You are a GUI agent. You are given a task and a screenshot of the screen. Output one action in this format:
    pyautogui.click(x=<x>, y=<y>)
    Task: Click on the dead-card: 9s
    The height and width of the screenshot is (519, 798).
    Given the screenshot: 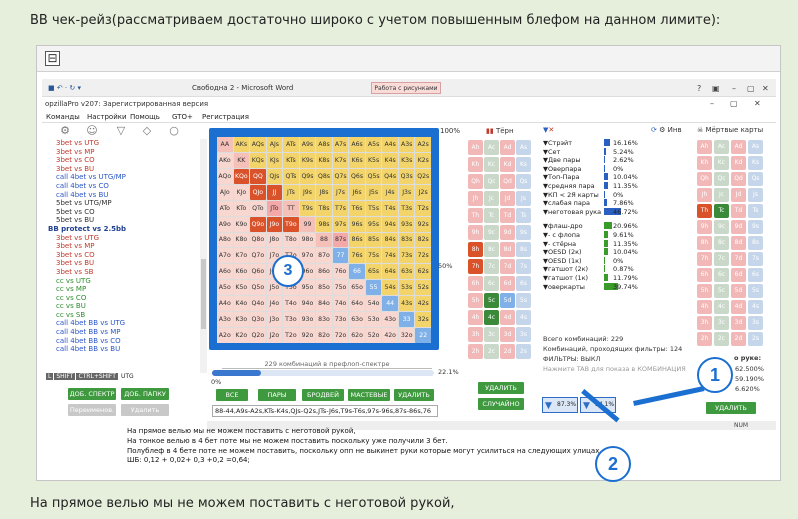 What is the action you would take?
    pyautogui.click(x=755, y=227)
    